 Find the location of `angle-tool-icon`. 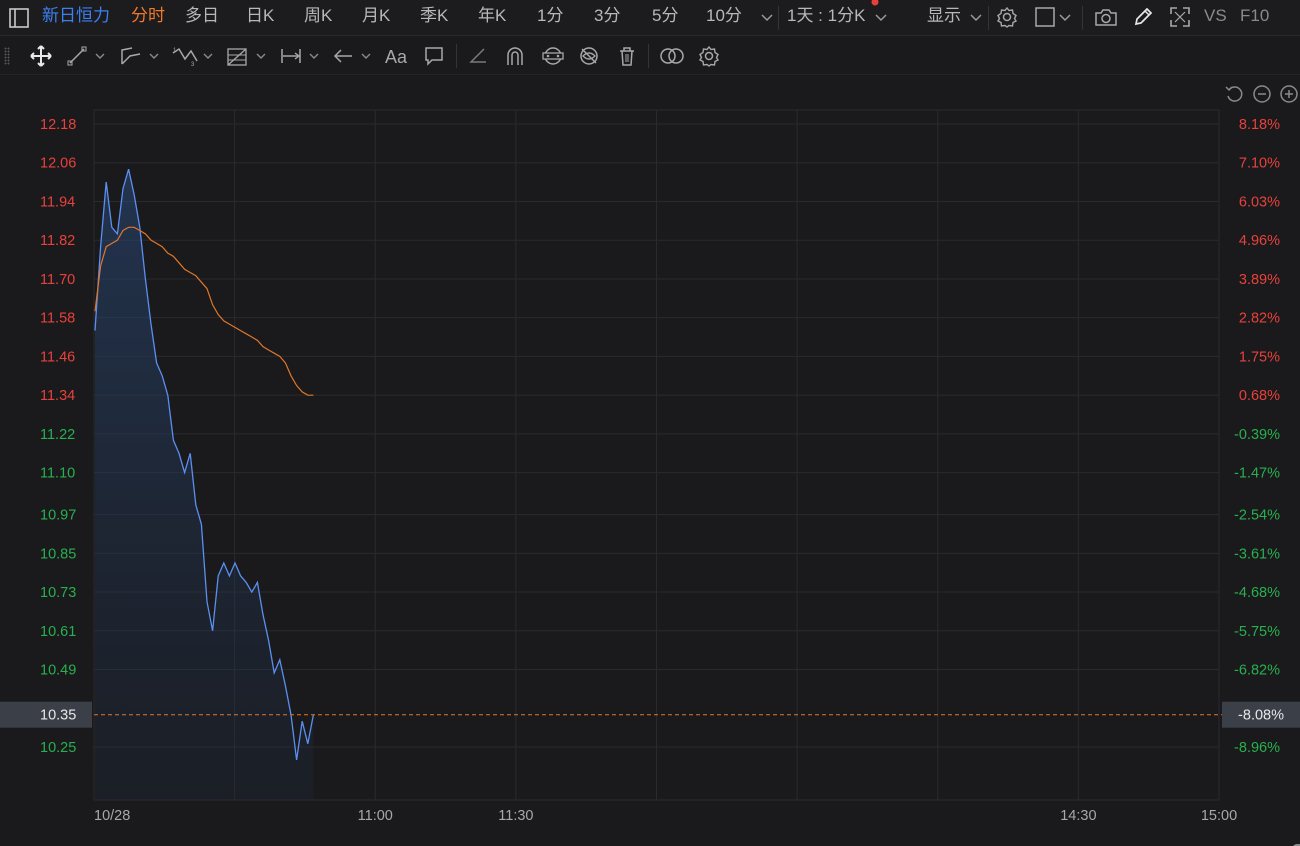

angle-tool-icon is located at coordinates (478, 56).